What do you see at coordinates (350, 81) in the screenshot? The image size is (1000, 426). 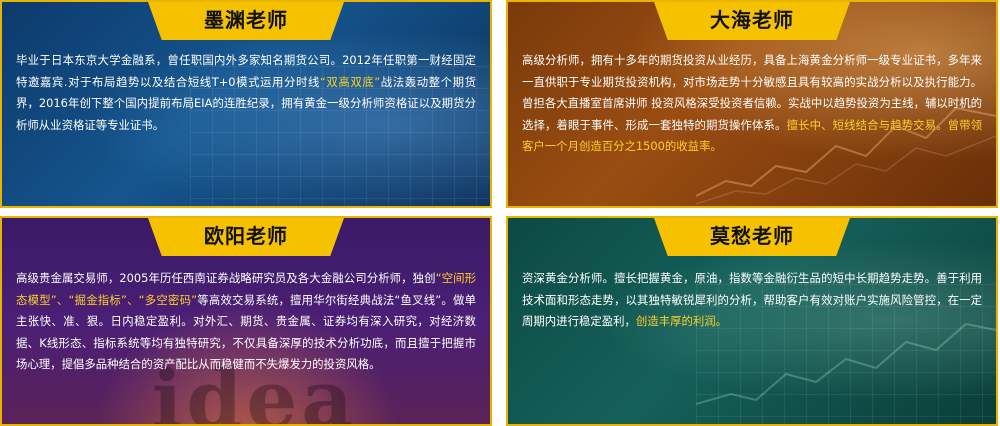 I see `bio-highlight: “双高双底”` at bounding box center [350, 81].